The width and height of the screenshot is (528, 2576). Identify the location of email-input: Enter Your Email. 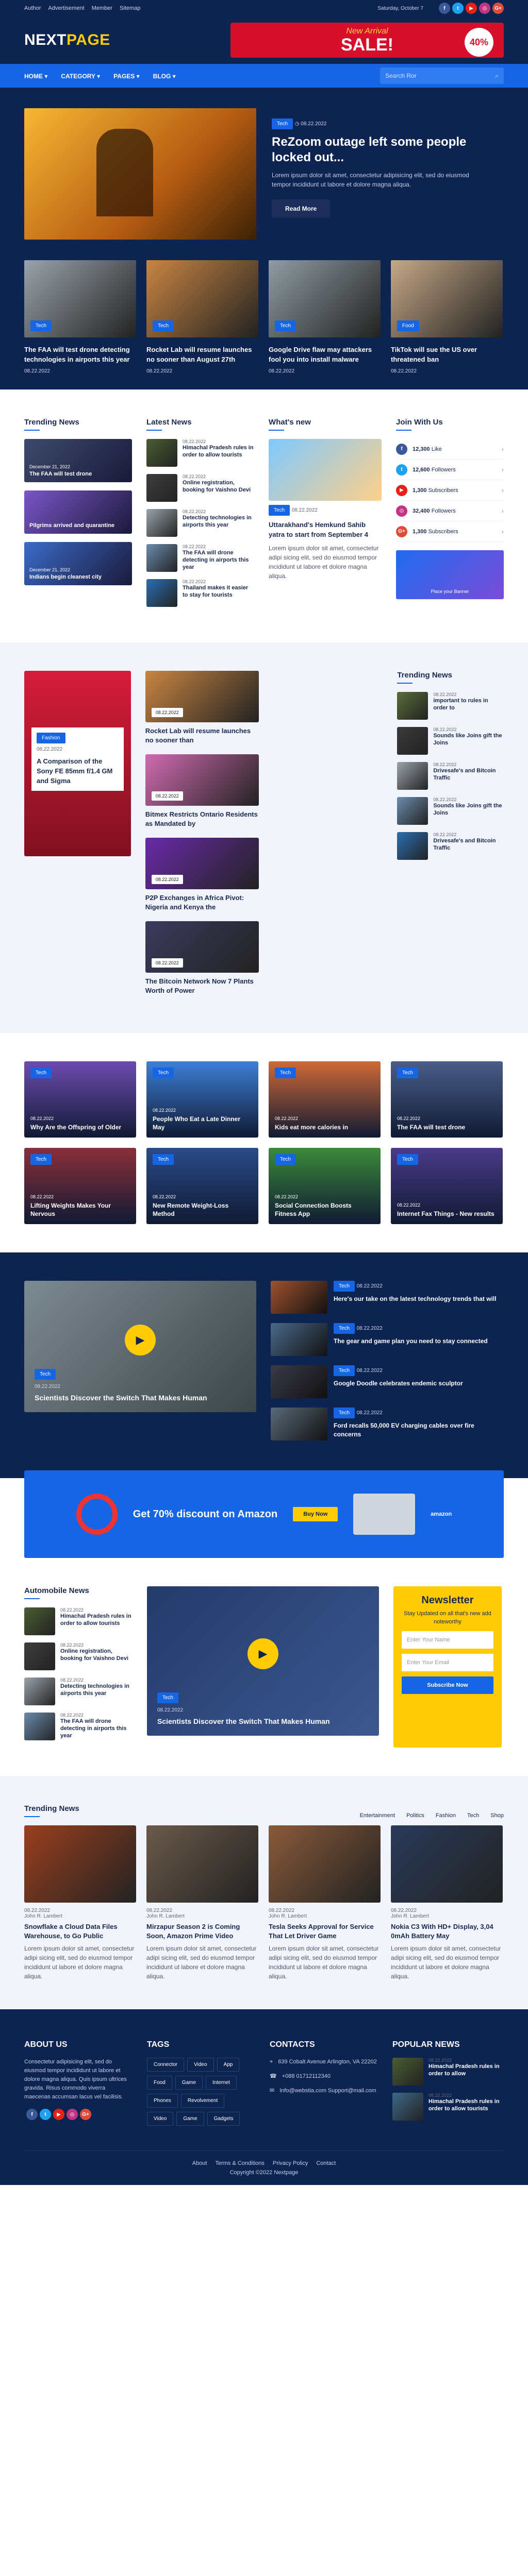
(447, 1662).